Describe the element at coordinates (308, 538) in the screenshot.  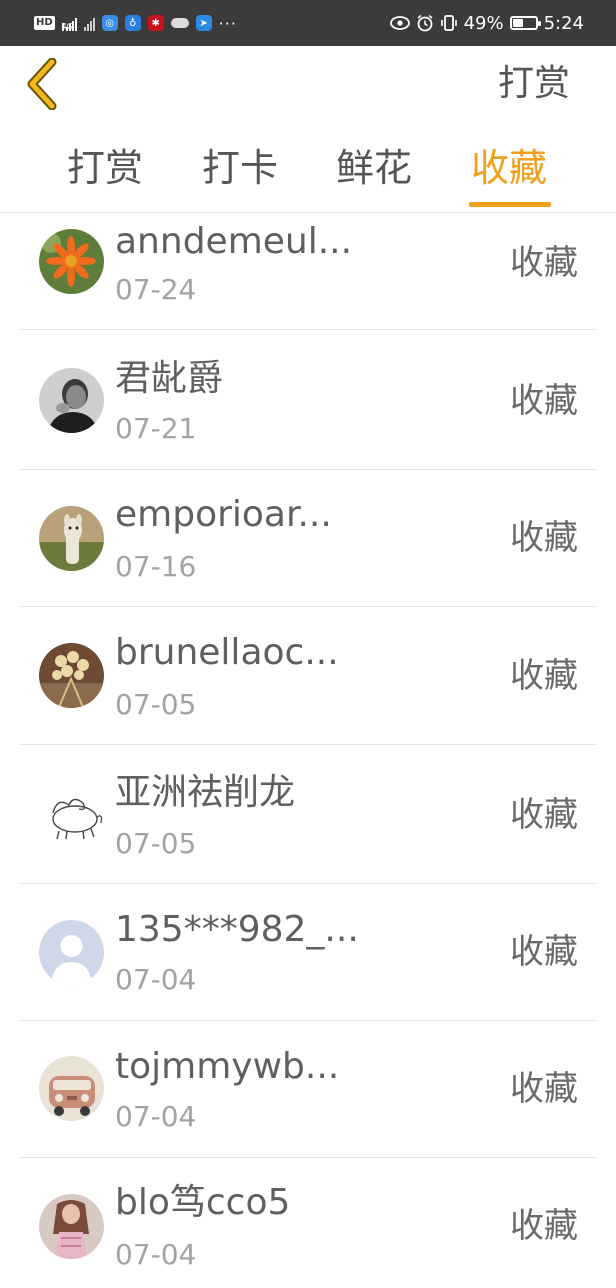
I see `list-item: emporioar... 07-16 收藏` at that location.